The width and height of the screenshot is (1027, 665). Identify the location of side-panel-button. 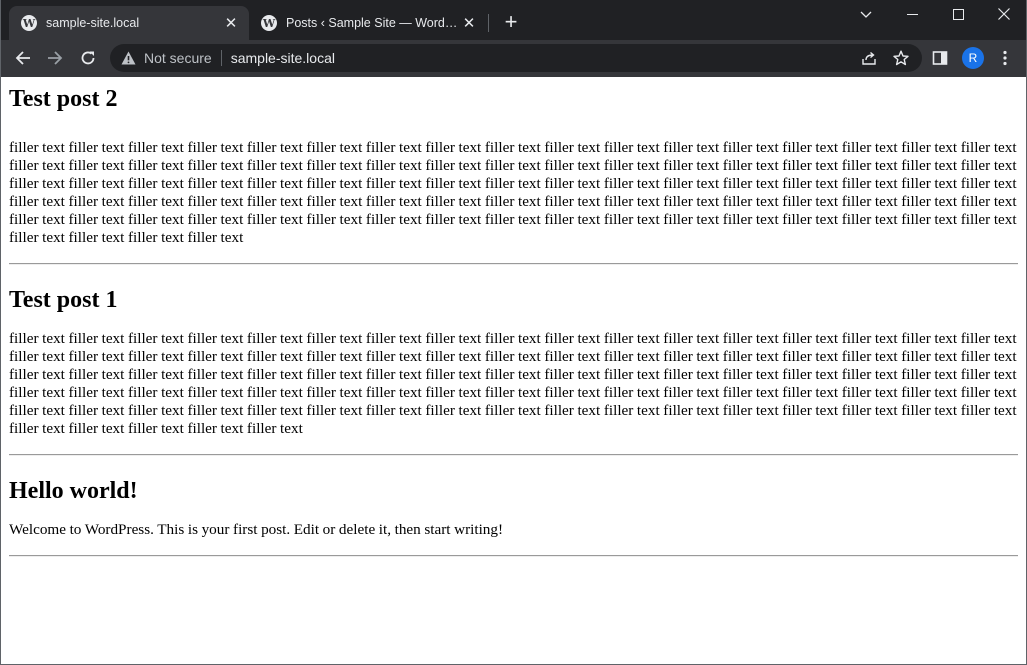
(940, 58).